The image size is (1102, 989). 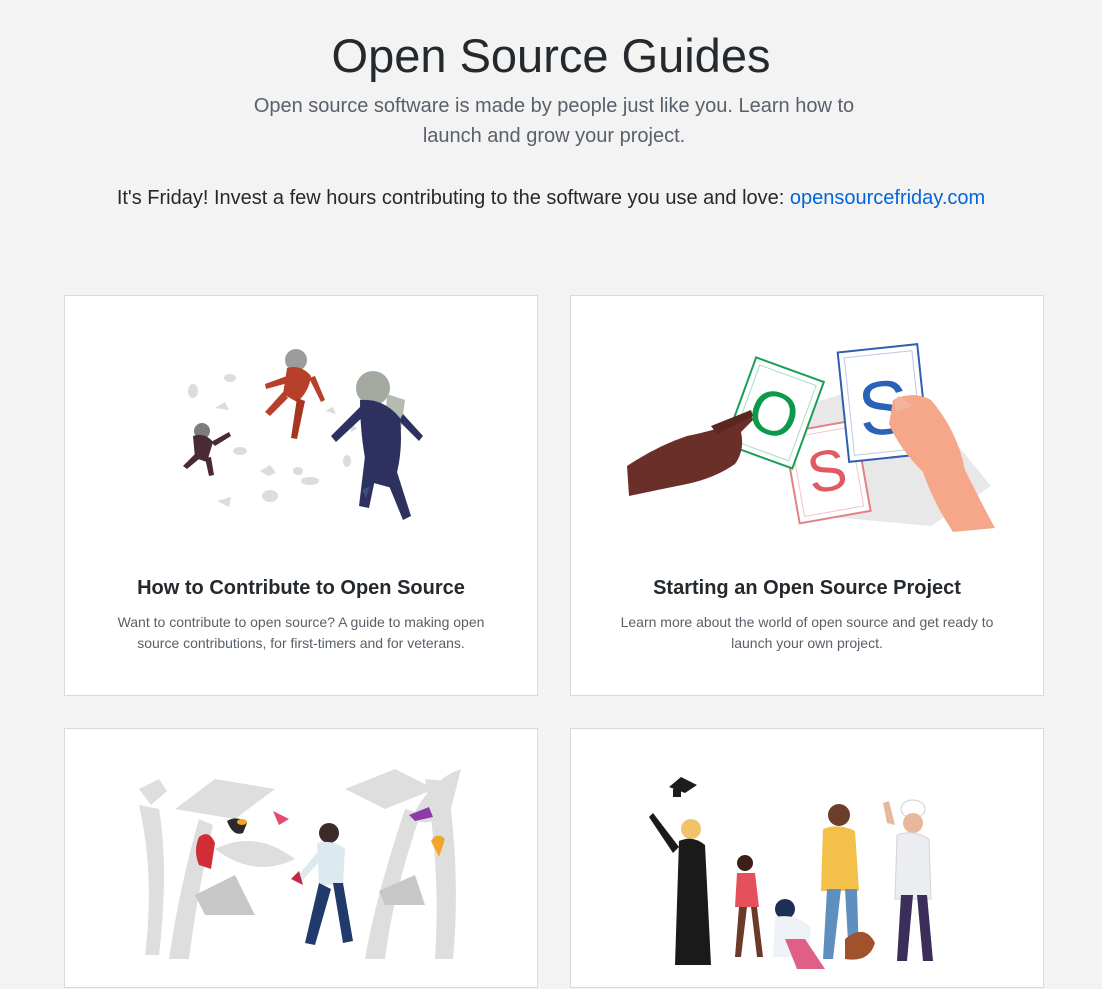 I want to click on guide-card-forest, so click(x=301, y=858).